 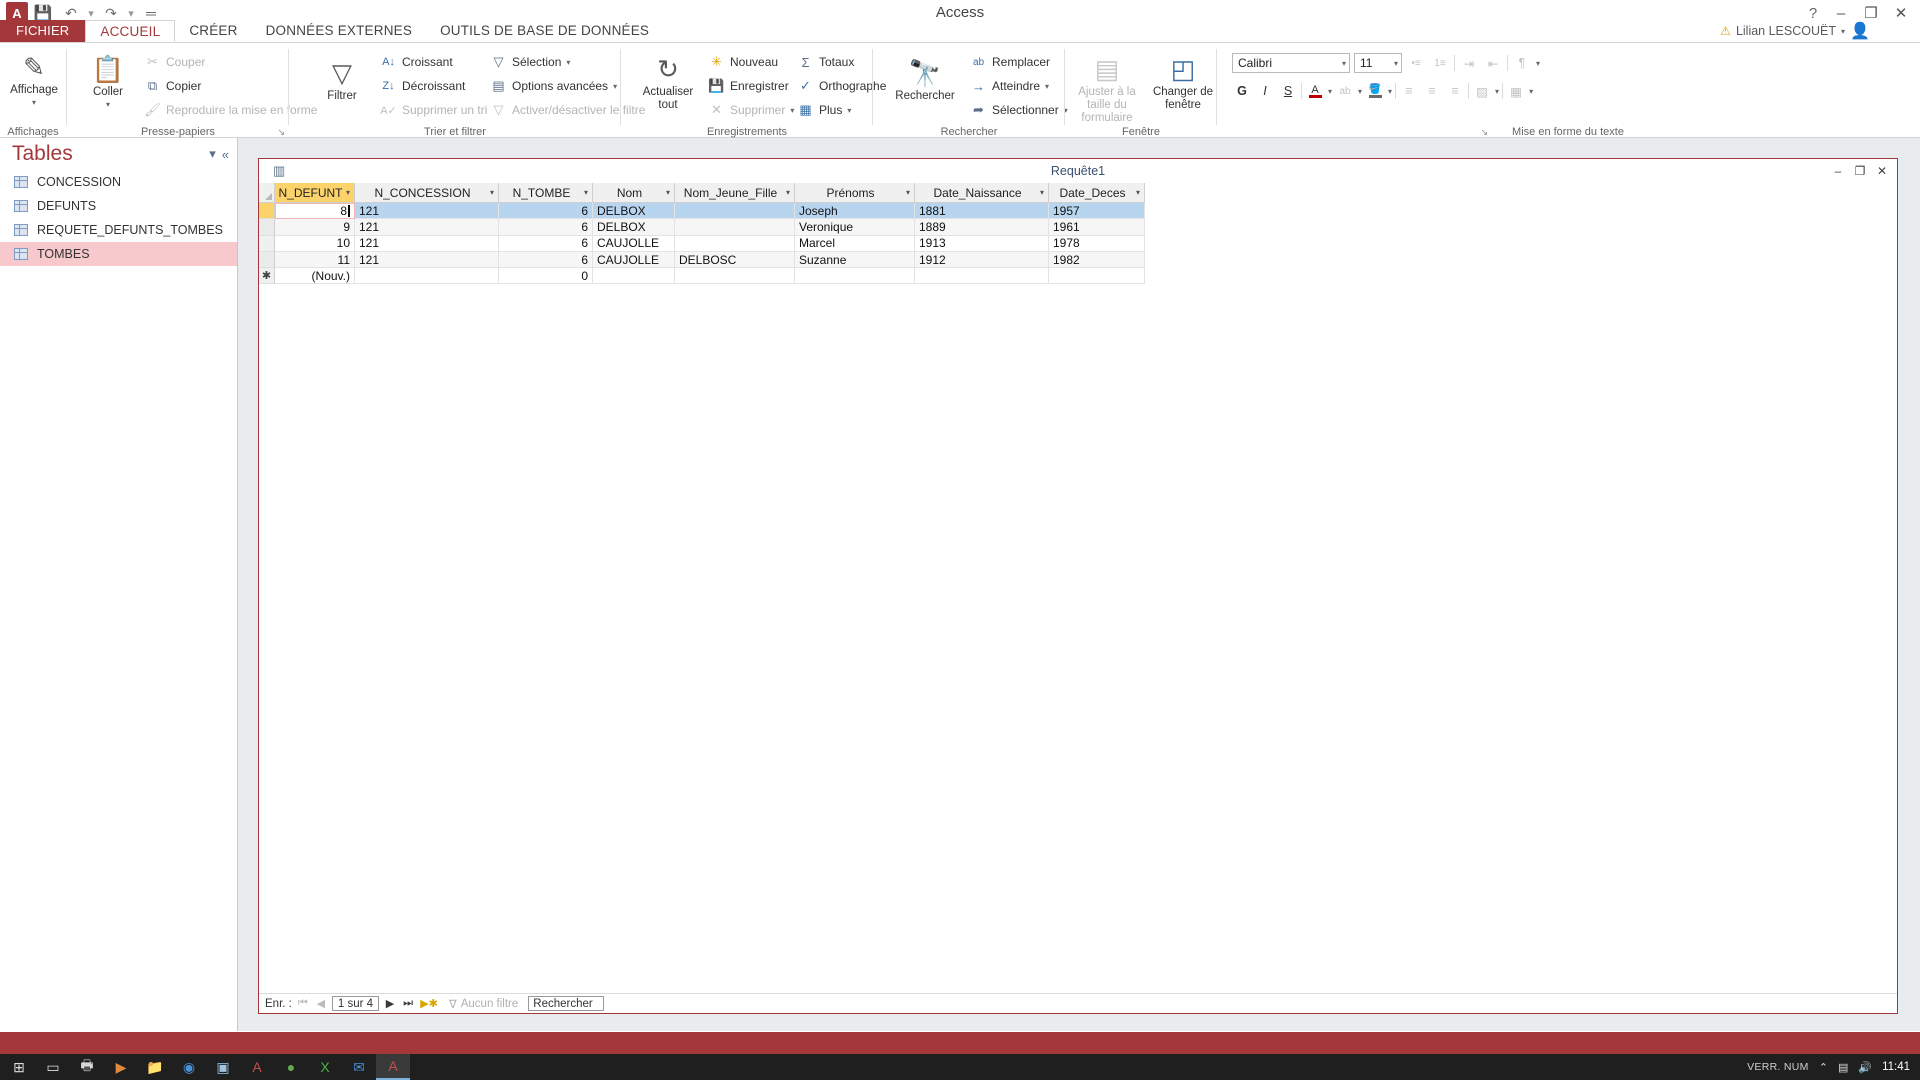 What do you see at coordinates (130, 31) in the screenshot?
I see `tab-accueil: ACCUEIL` at bounding box center [130, 31].